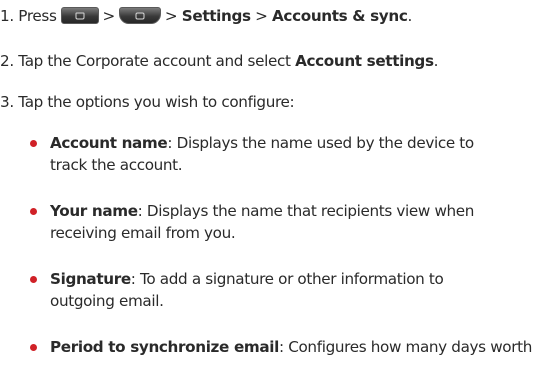 Image resolution: width=548 pixels, height=365 pixels. I want to click on option-your-name-line-2: receiving email from you., so click(143, 233).